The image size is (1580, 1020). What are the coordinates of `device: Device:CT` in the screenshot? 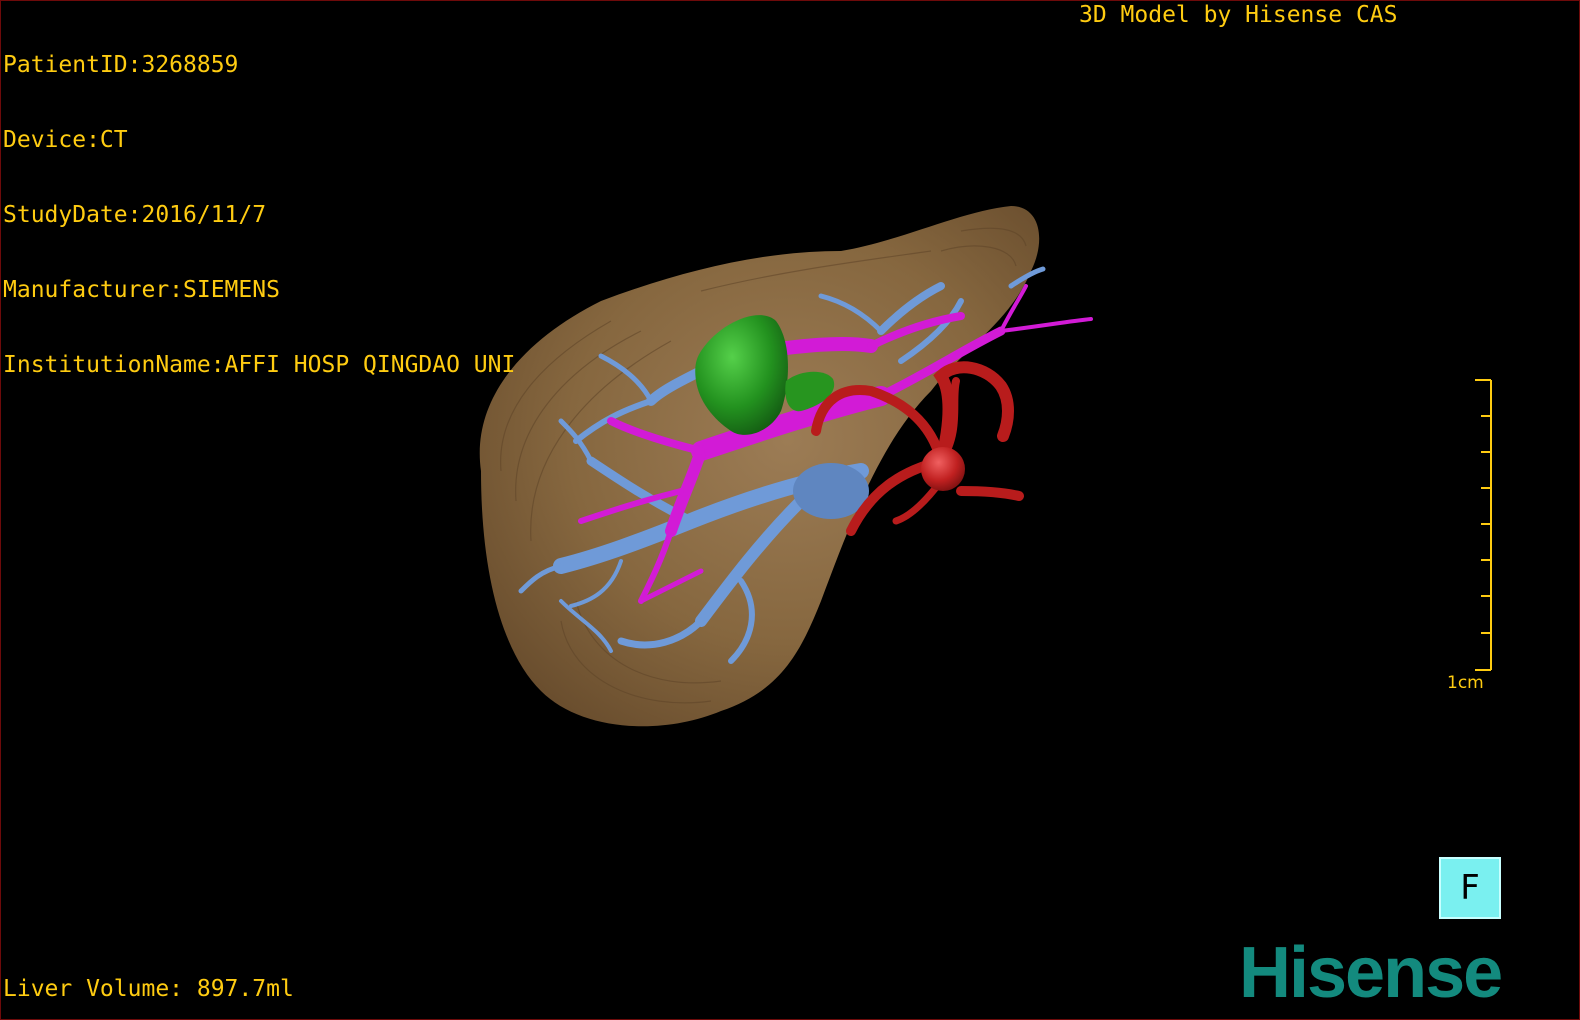 It's located at (65, 140).